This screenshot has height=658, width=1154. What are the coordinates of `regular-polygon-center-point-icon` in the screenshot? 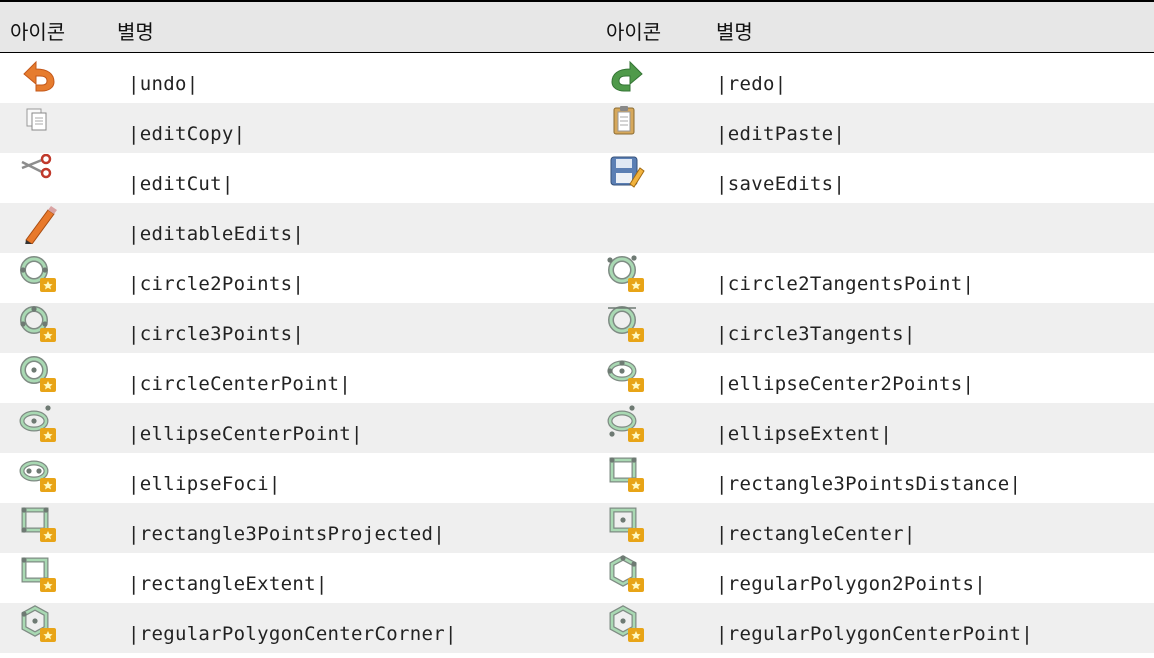 It's located at (627, 624).